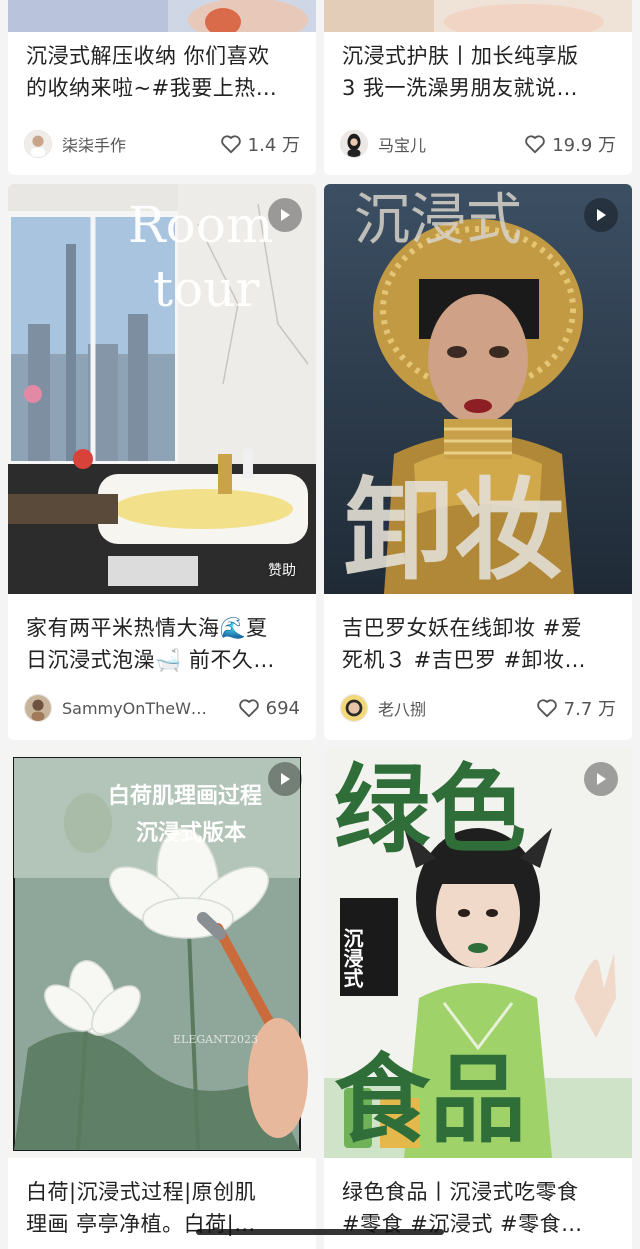  I want to click on note-card: 沉浸式解压收纳 你们喜欢 的收纳来啦~#我要上热… 柒柒手作 1.4 万, so click(162, 87).